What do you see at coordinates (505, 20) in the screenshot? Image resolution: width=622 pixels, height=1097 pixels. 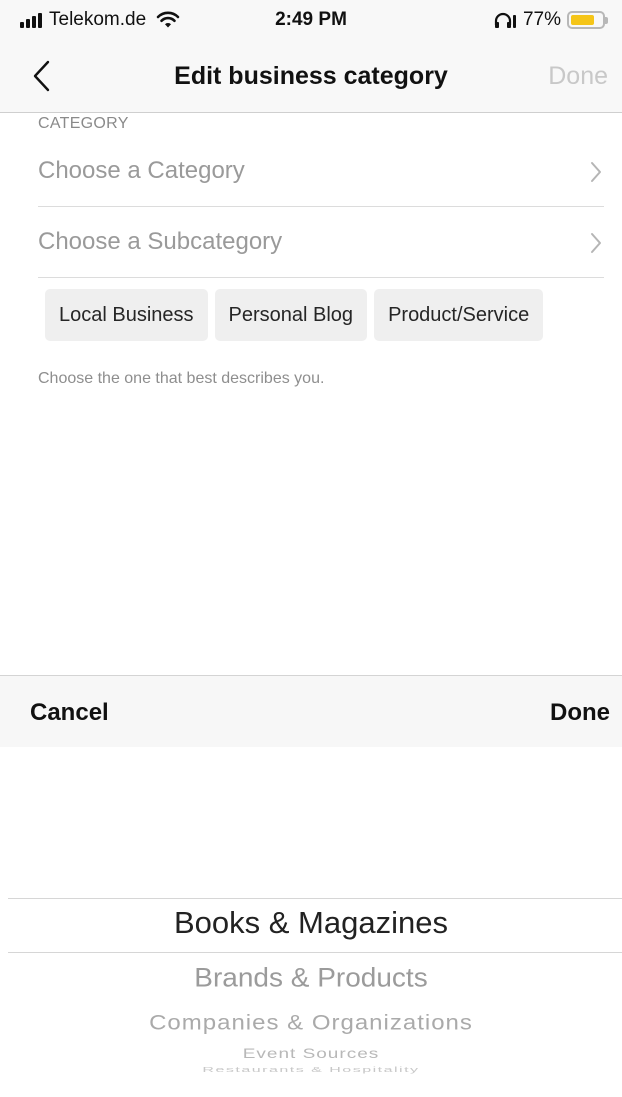 I see `headphones-icon` at bounding box center [505, 20].